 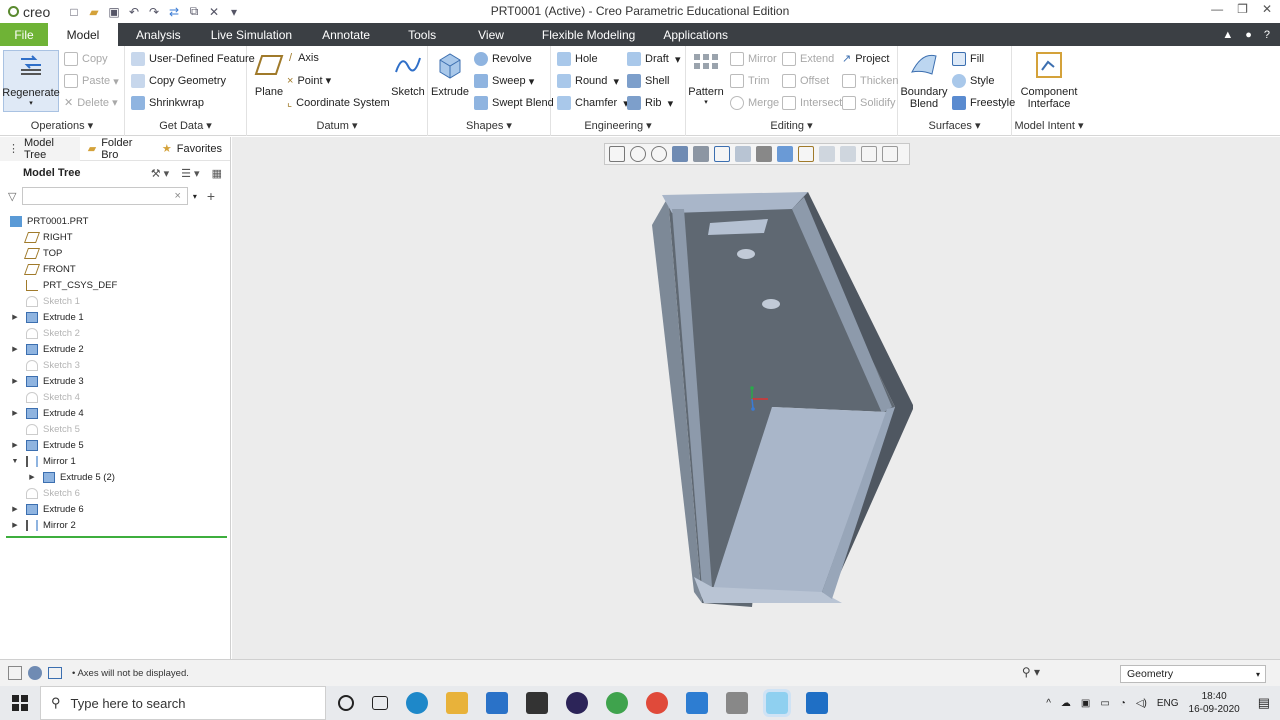 I want to click on group-label-shapes: Shapes ▾, so click(x=489, y=125).